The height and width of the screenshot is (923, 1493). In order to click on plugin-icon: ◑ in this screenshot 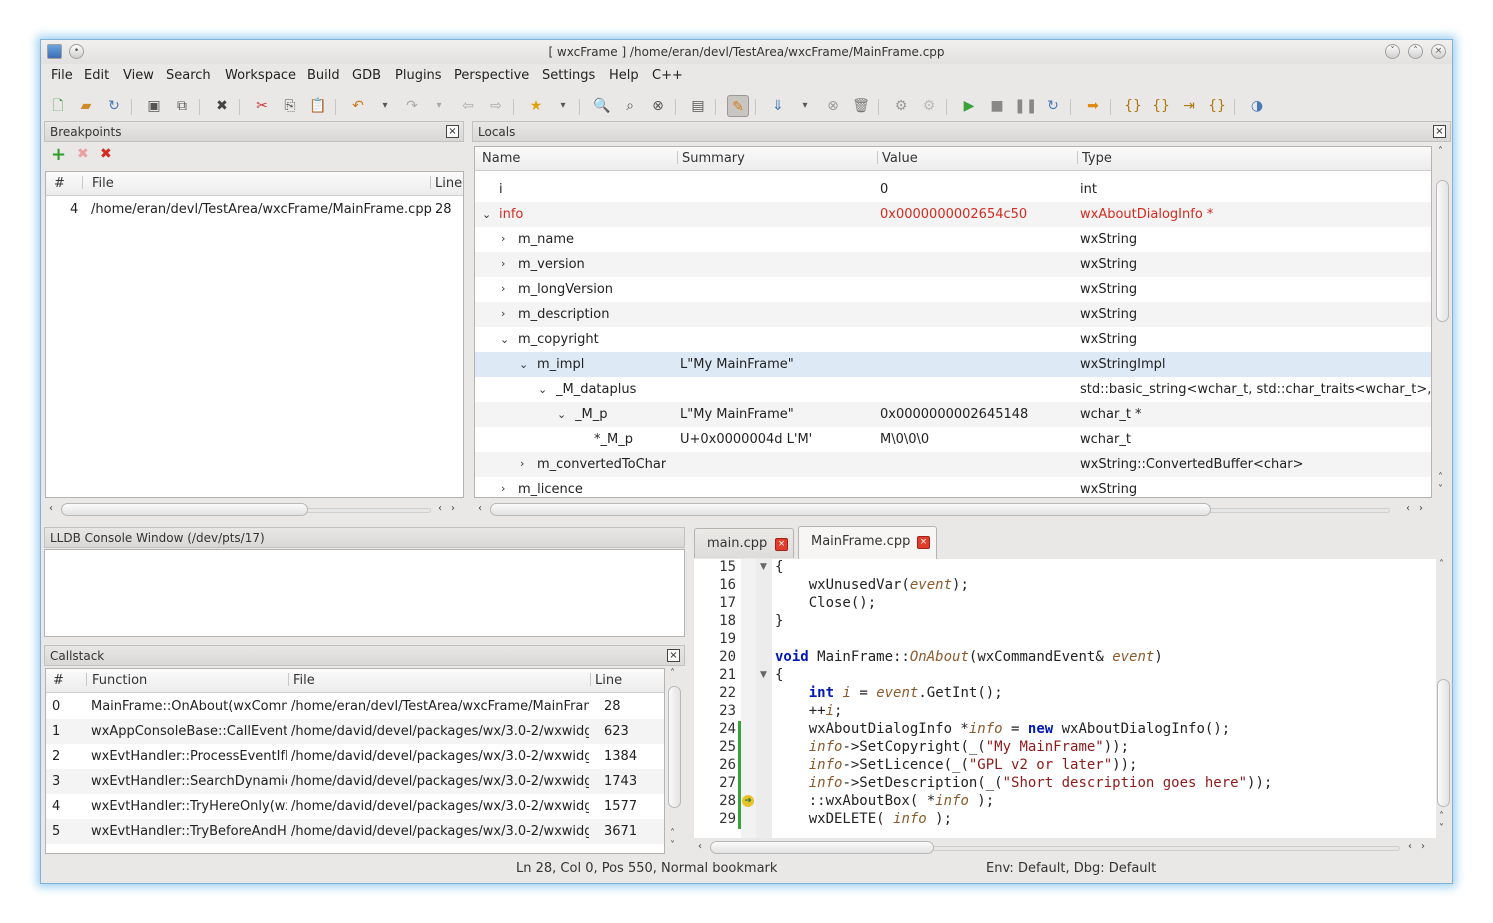, I will do `click(1257, 106)`.